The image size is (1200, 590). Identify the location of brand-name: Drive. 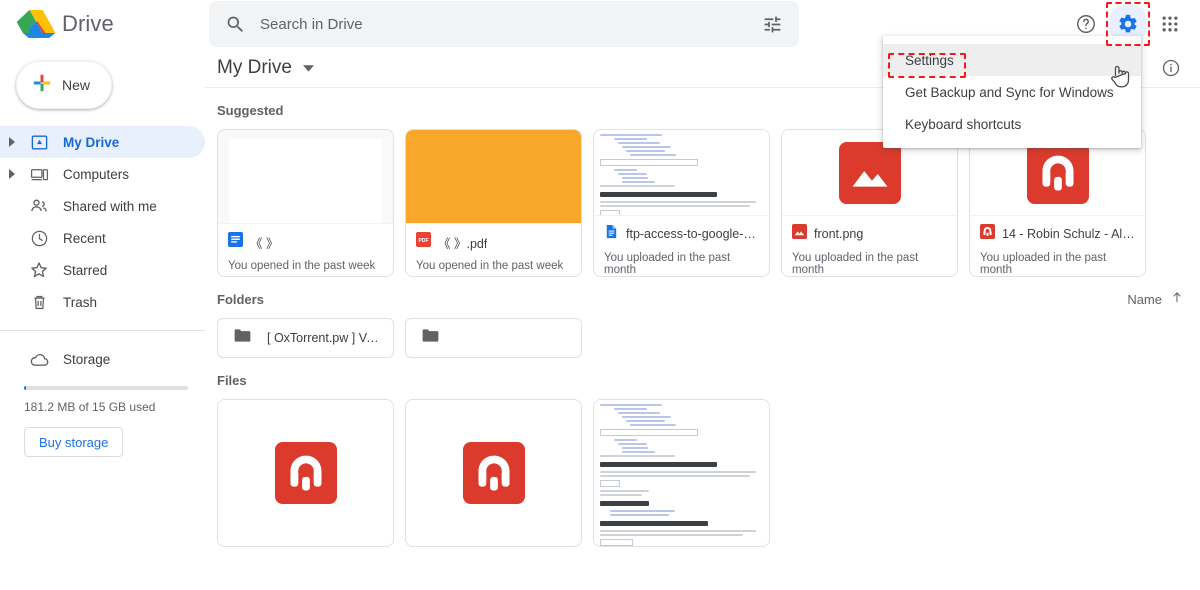
(88, 23).